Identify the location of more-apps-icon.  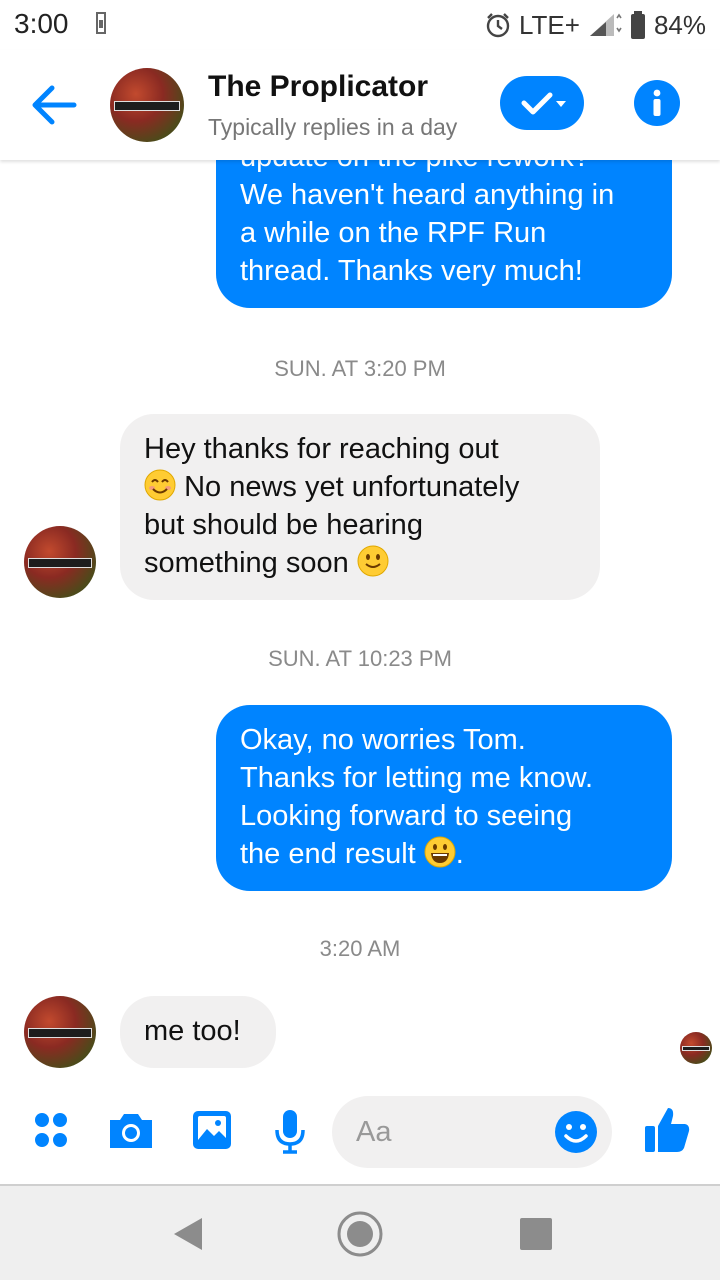
(51, 1130).